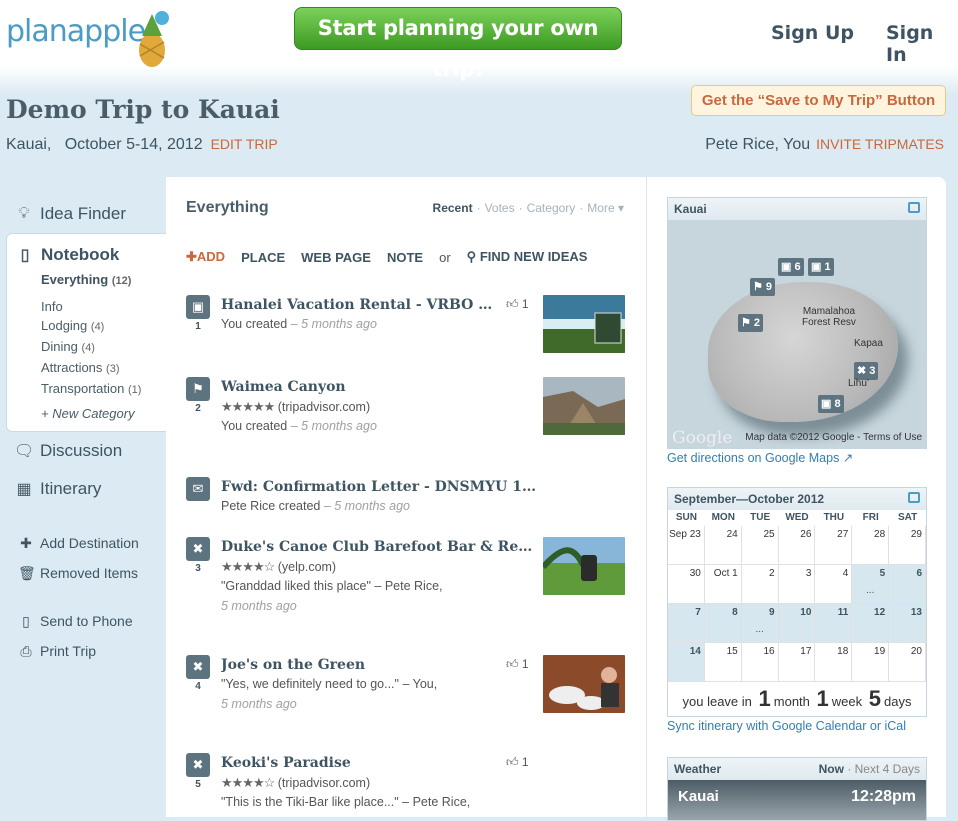 The width and height of the screenshot is (958, 821). I want to click on calendar-day: 24, so click(723, 545).